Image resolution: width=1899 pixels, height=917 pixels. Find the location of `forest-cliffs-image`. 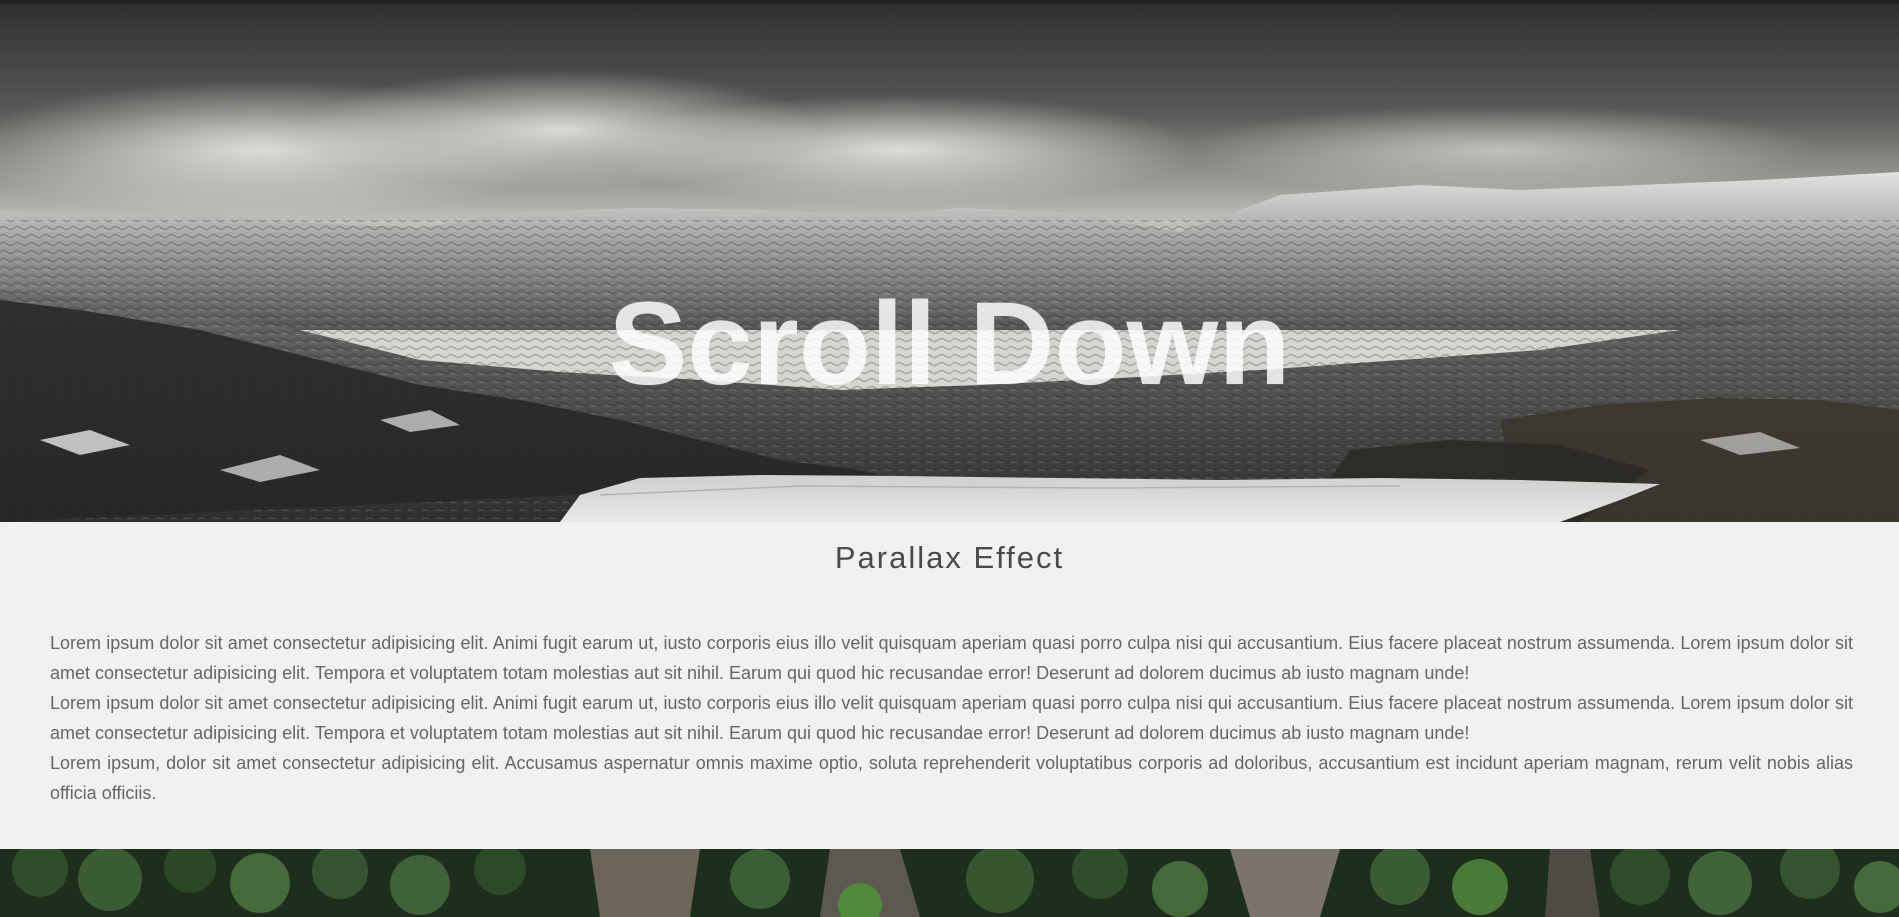

forest-cliffs-image is located at coordinates (949, 883).